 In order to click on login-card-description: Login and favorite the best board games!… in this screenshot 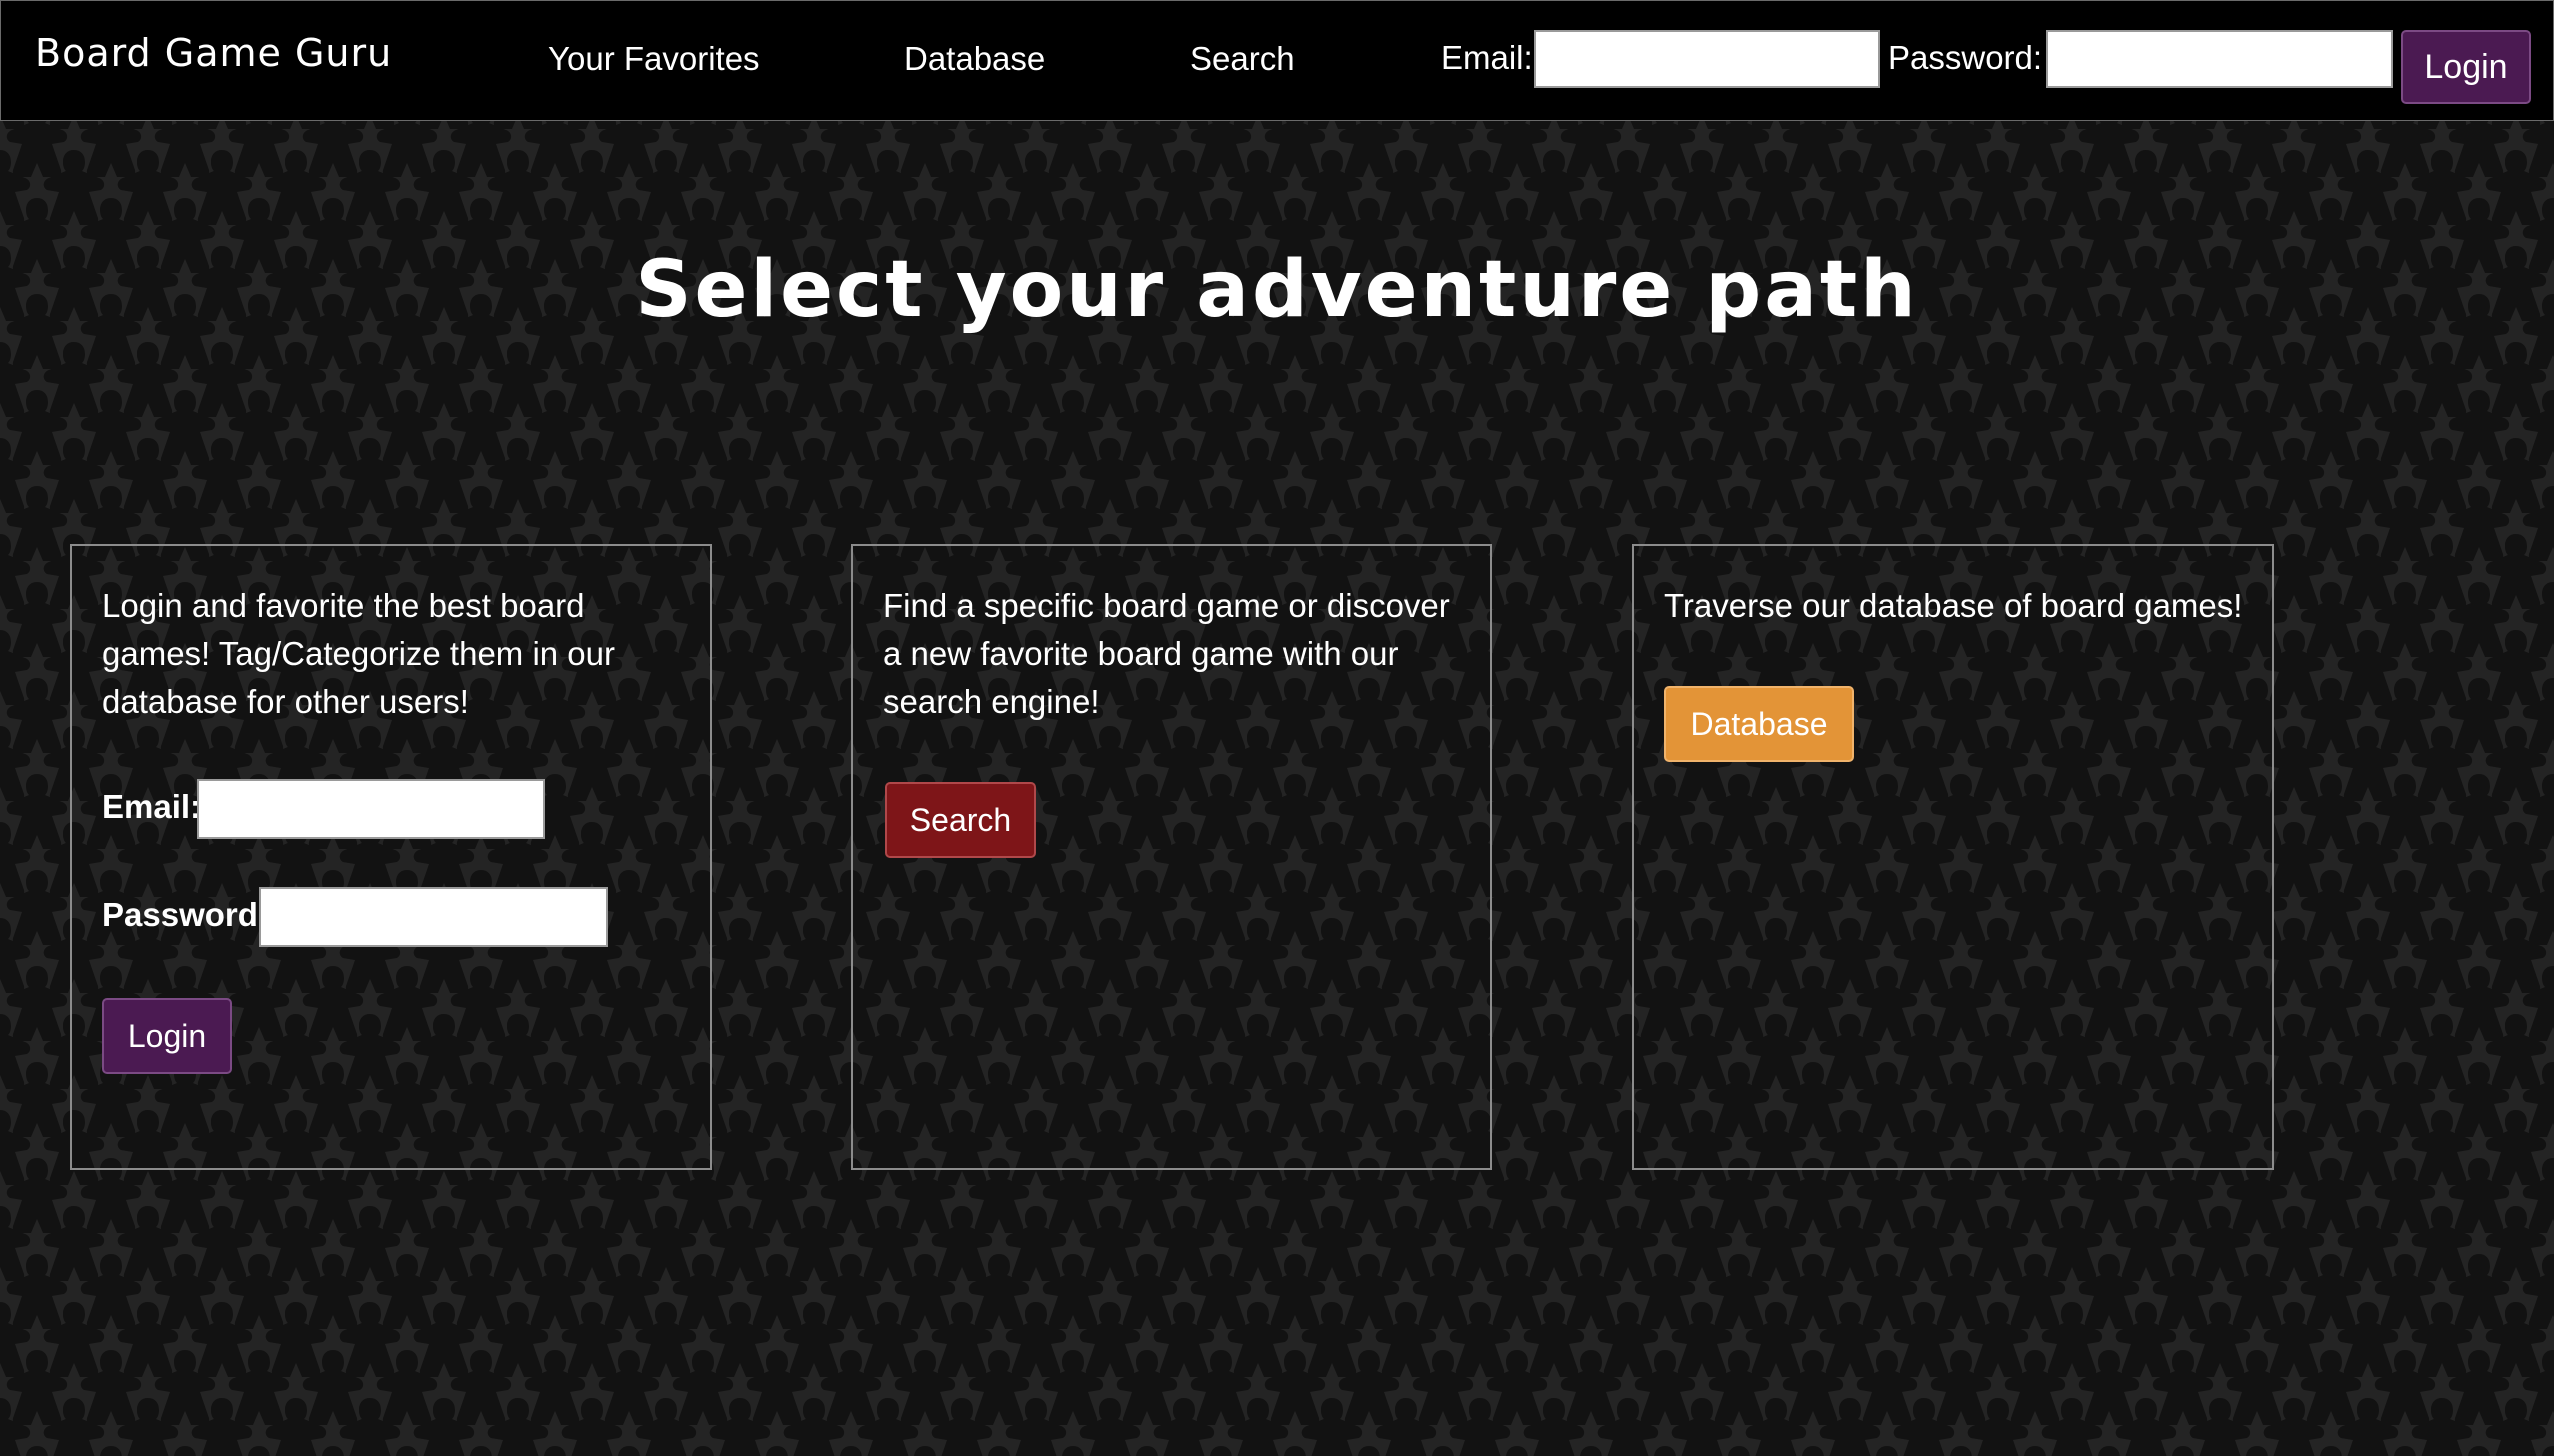, I will do `click(358, 653)`.